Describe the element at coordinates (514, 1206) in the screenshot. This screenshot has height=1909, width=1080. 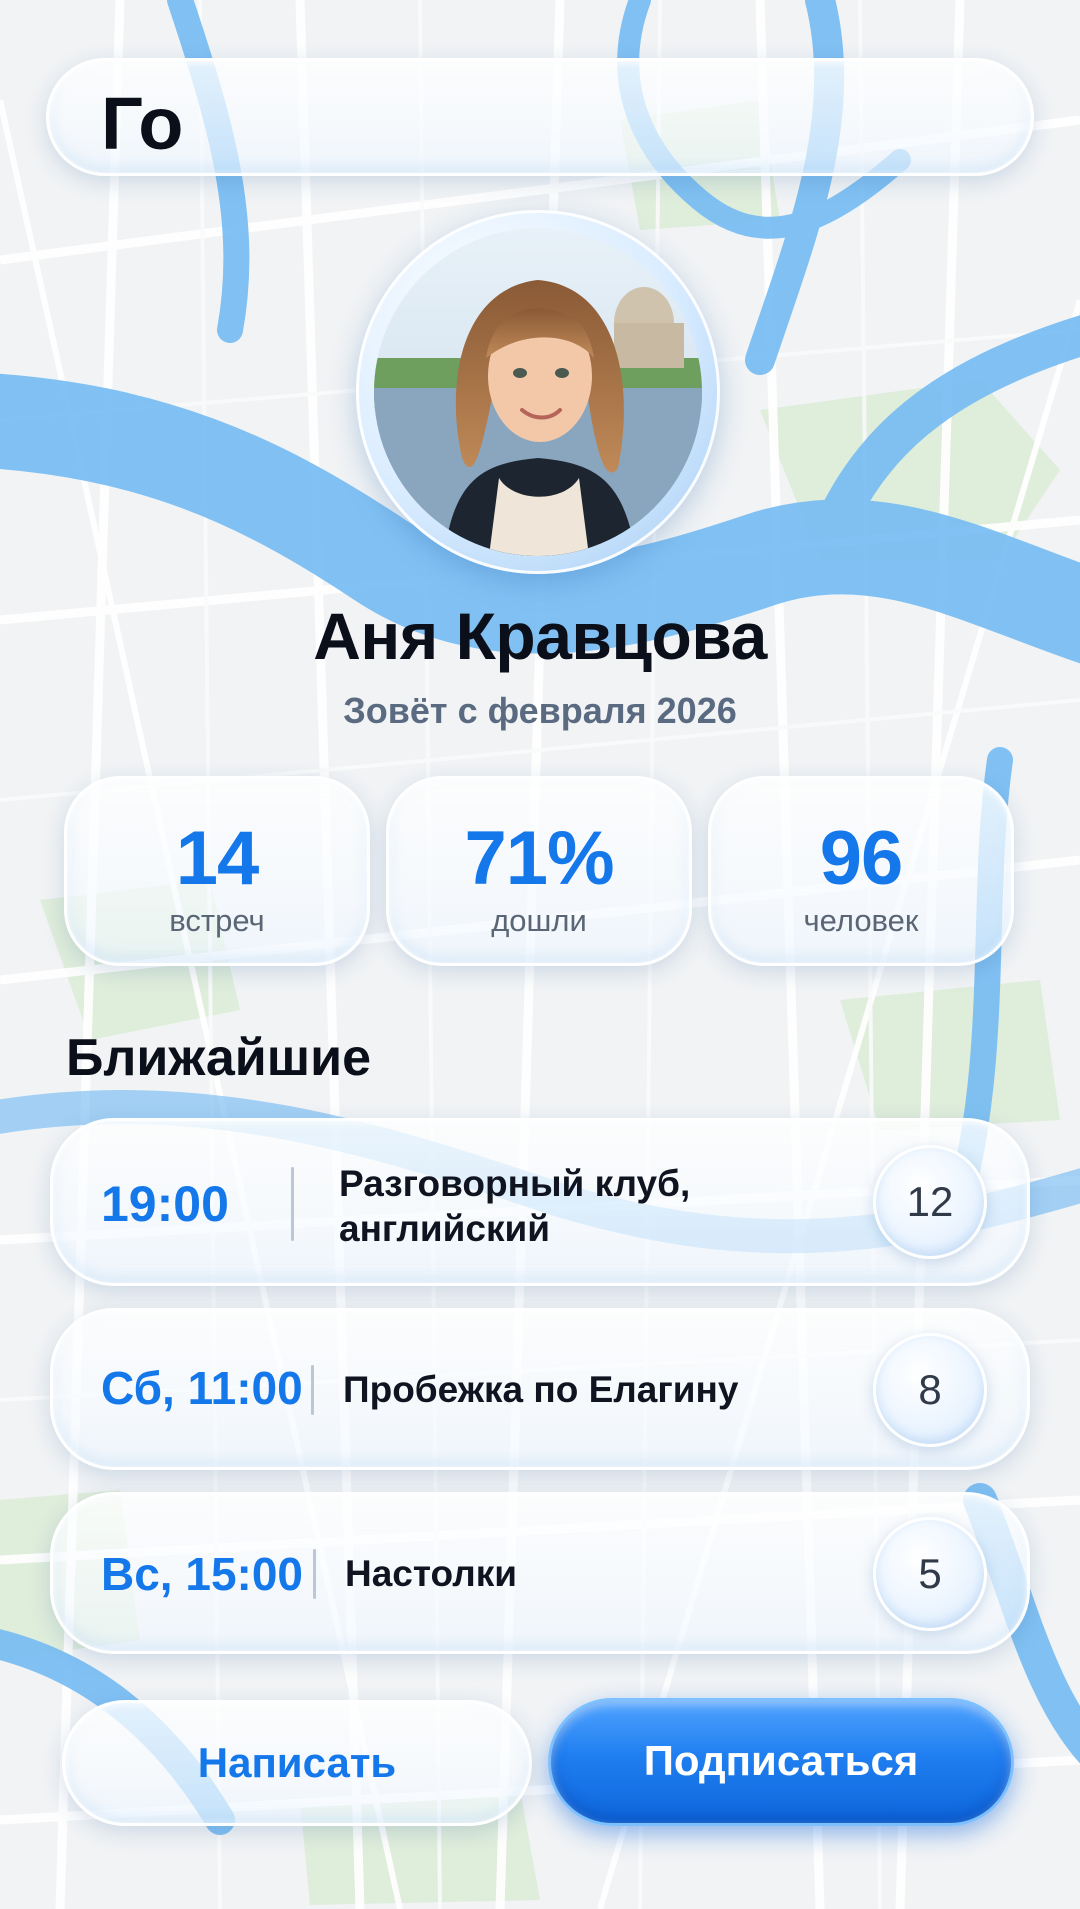
I see `event-title: Разговорный клуб, английский` at that location.